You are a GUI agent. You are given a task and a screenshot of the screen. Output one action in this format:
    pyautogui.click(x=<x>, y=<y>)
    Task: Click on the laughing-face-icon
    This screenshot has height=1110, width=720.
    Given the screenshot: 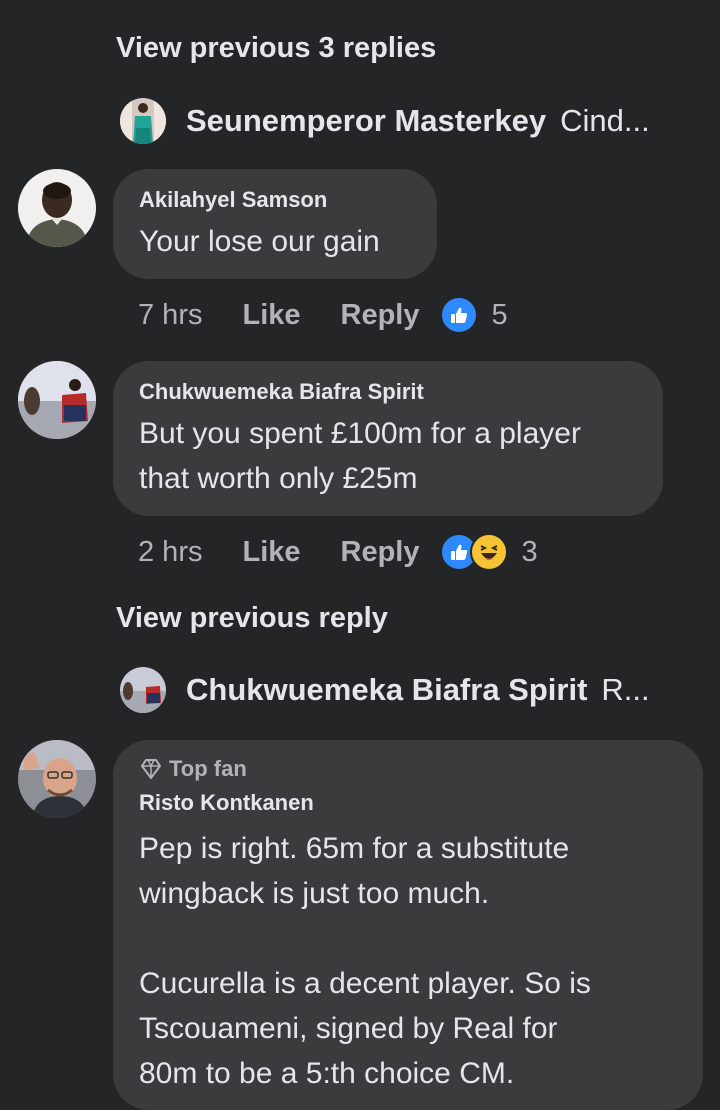 What is the action you would take?
    pyautogui.click(x=488, y=552)
    